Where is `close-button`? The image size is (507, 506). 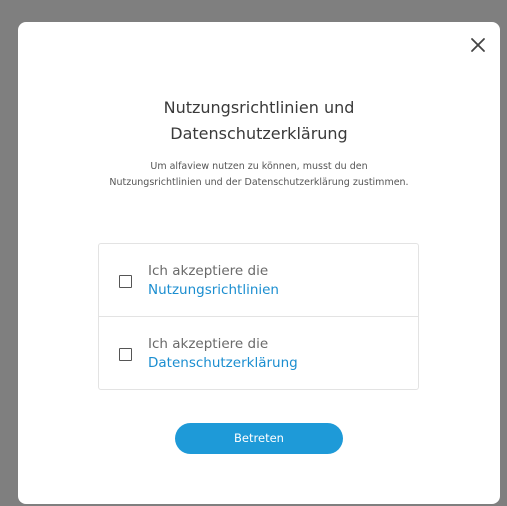
close-button is located at coordinates (478, 45).